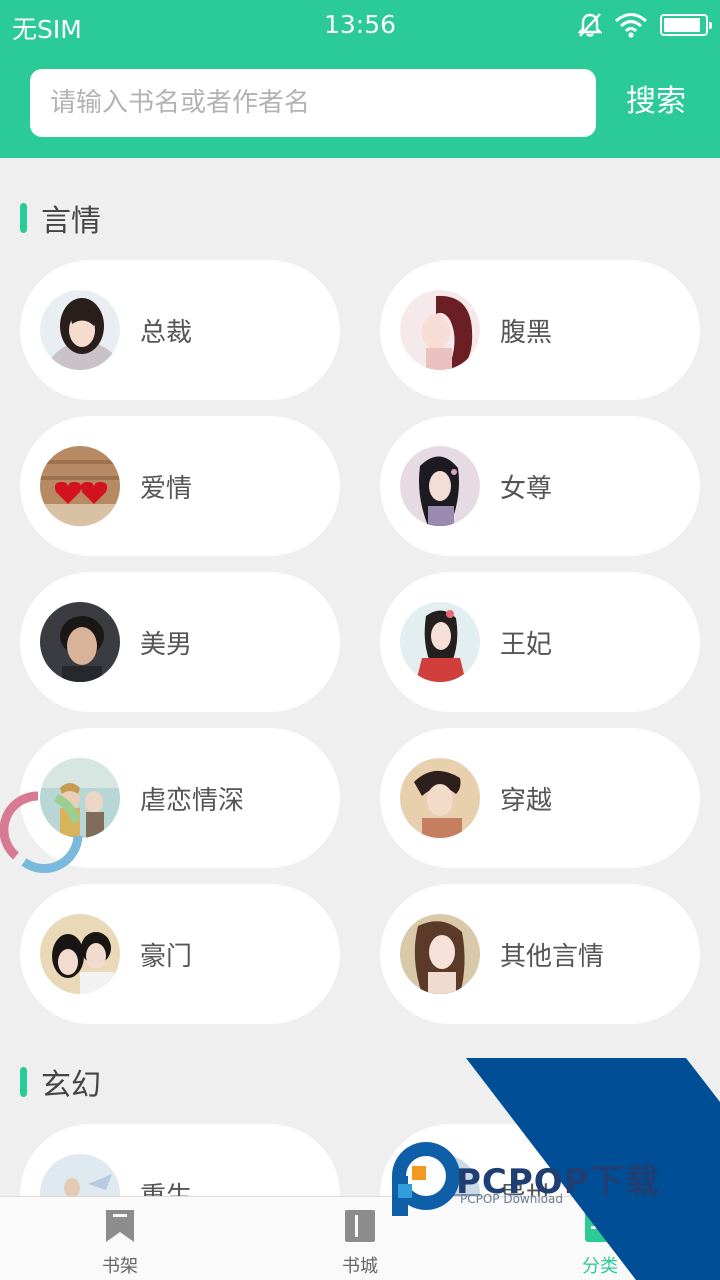  What do you see at coordinates (526, 1186) in the screenshot?
I see `category-label: 异世` at bounding box center [526, 1186].